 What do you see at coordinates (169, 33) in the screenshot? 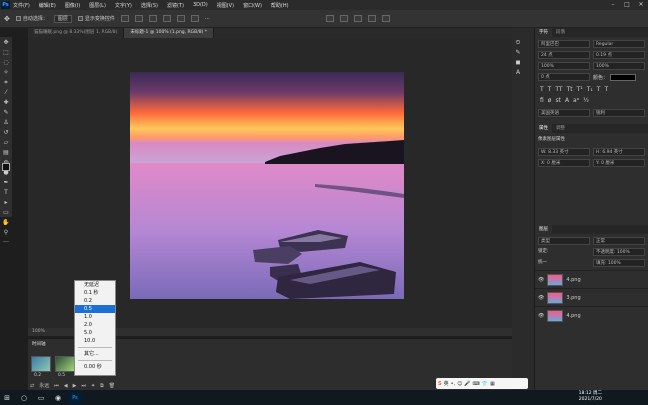
I see `tab-document-2: 未标题-1 @ 100% (1.png, RGB/8) *` at bounding box center [169, 33].